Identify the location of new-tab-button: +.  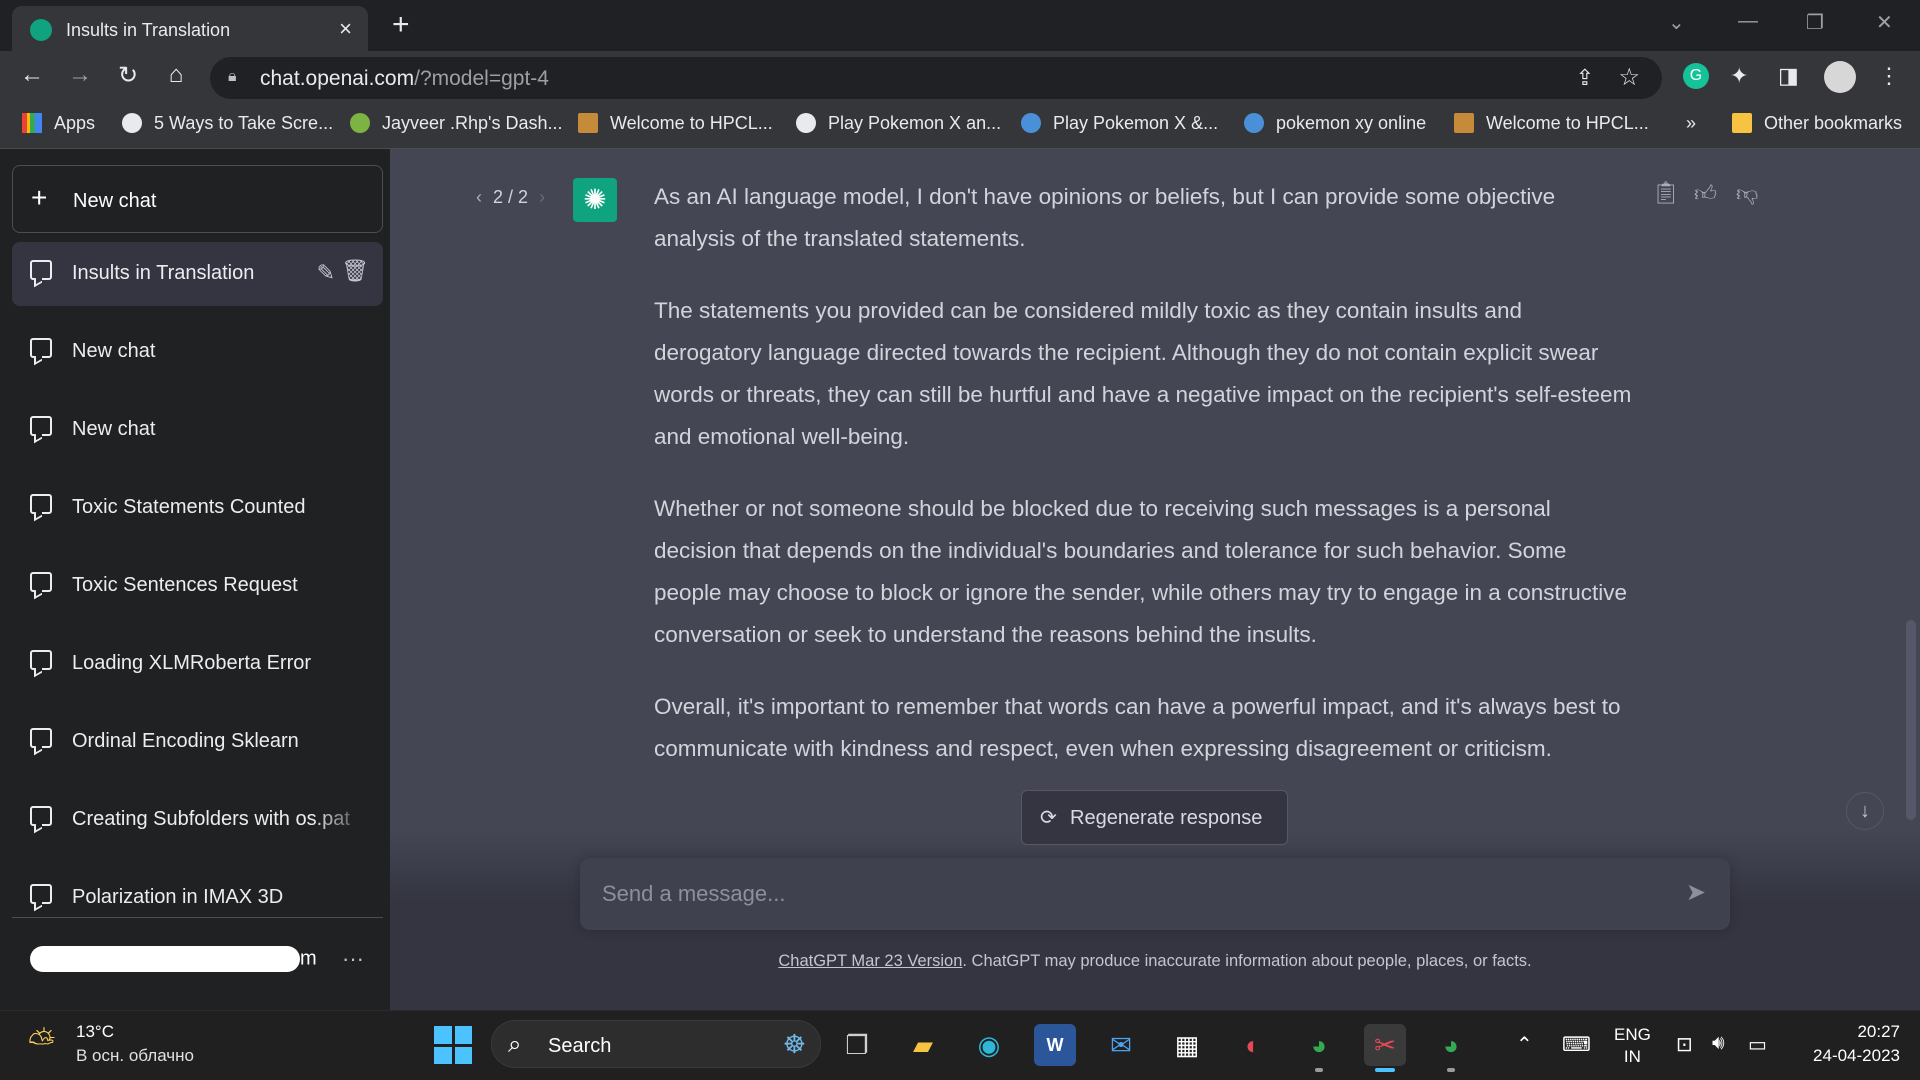
(401, 25).